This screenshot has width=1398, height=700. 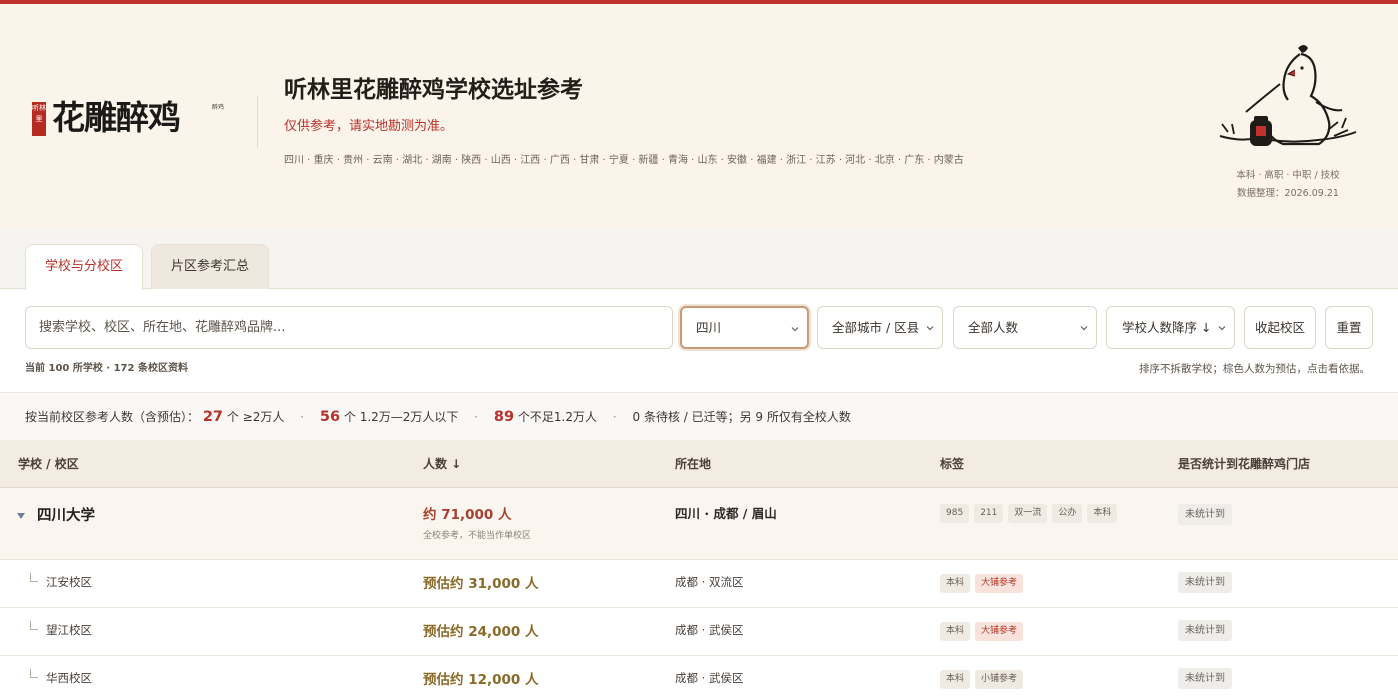 I want to click on campus-name: 华西校区, so click(x=69, y=678).